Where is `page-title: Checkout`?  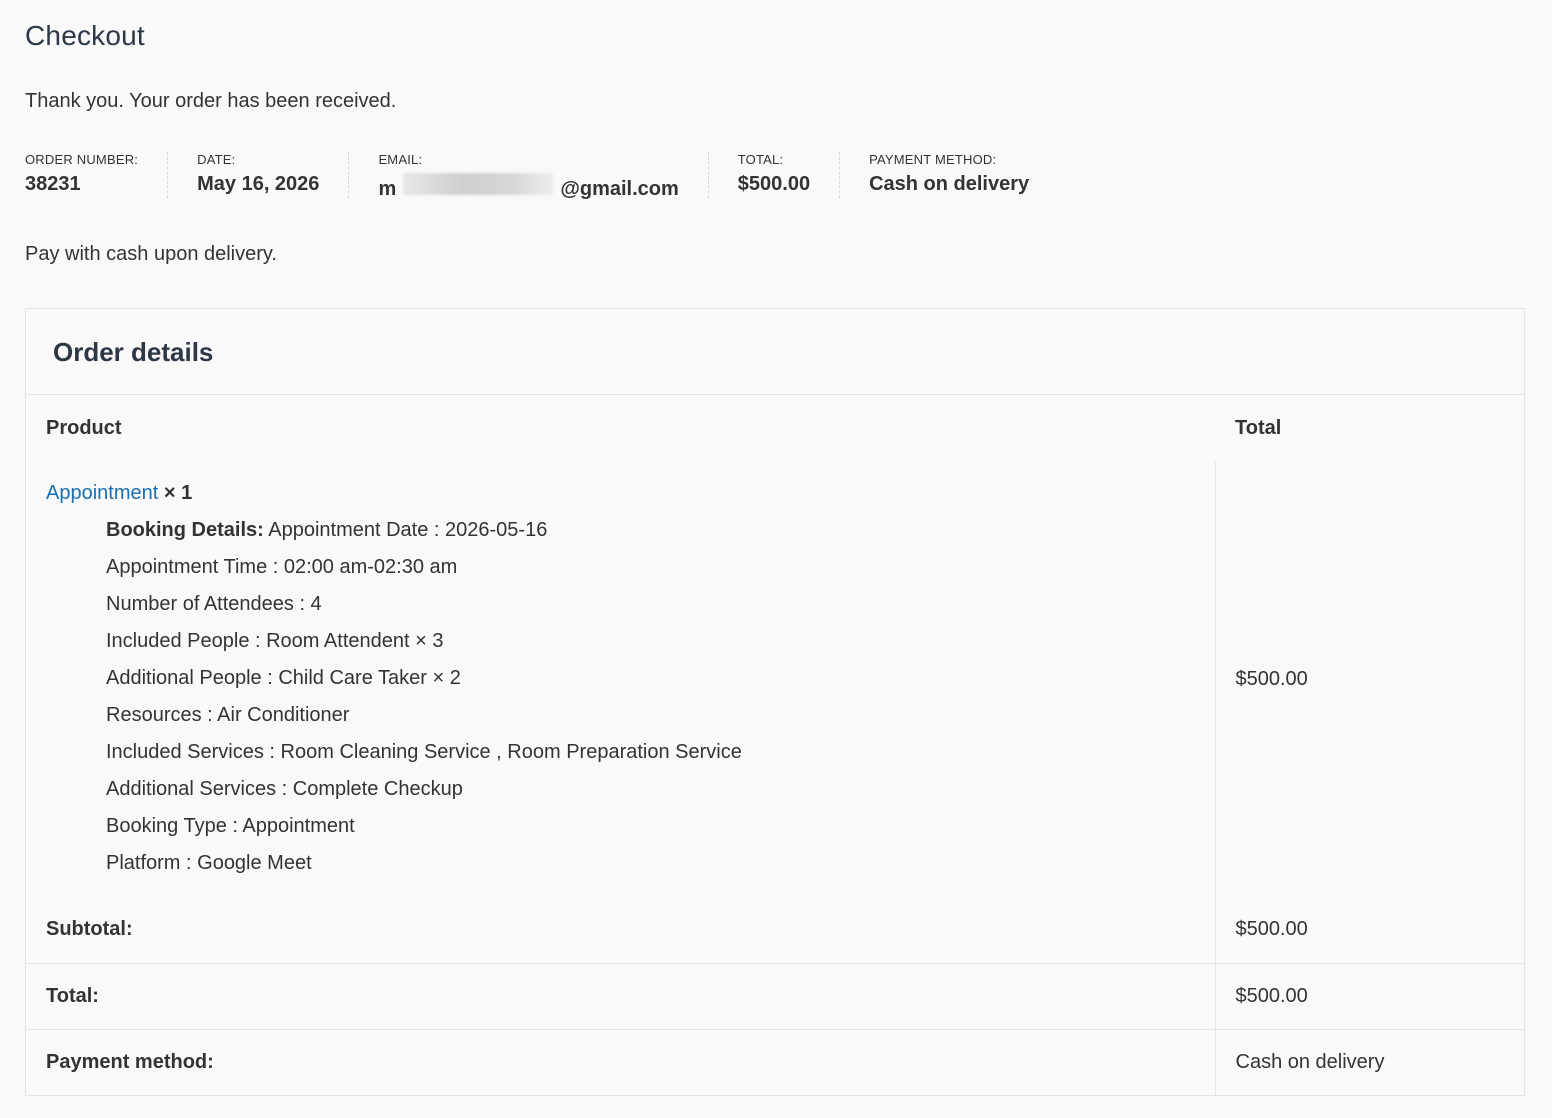
page-title: Checkout is located at coordinates (85, 35).